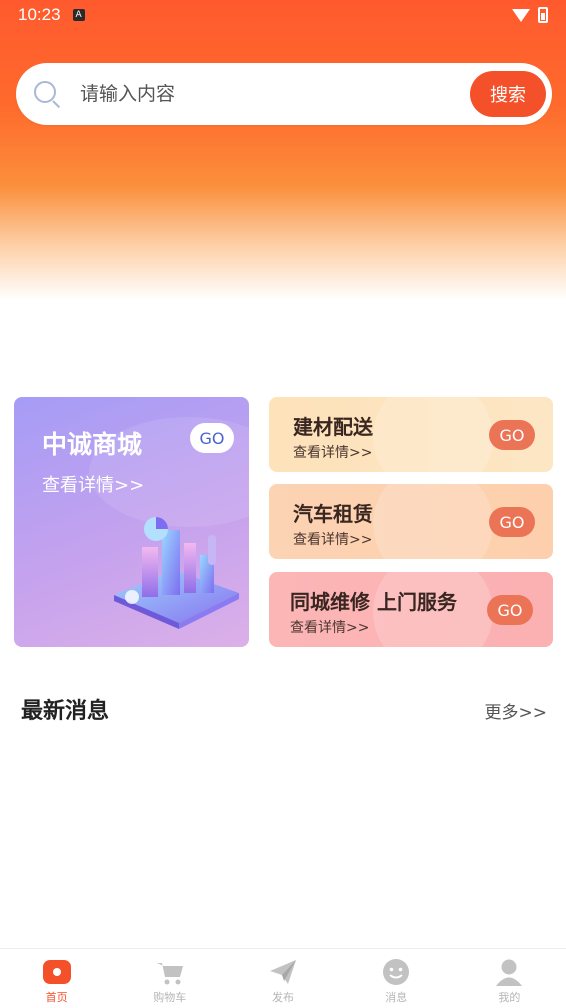 Image resolution: width=566 pixels, height=1008 pixels. I want to click on repair-service-card: 同城维修 上门服务 查看详情>> GO, so click(411, 609).